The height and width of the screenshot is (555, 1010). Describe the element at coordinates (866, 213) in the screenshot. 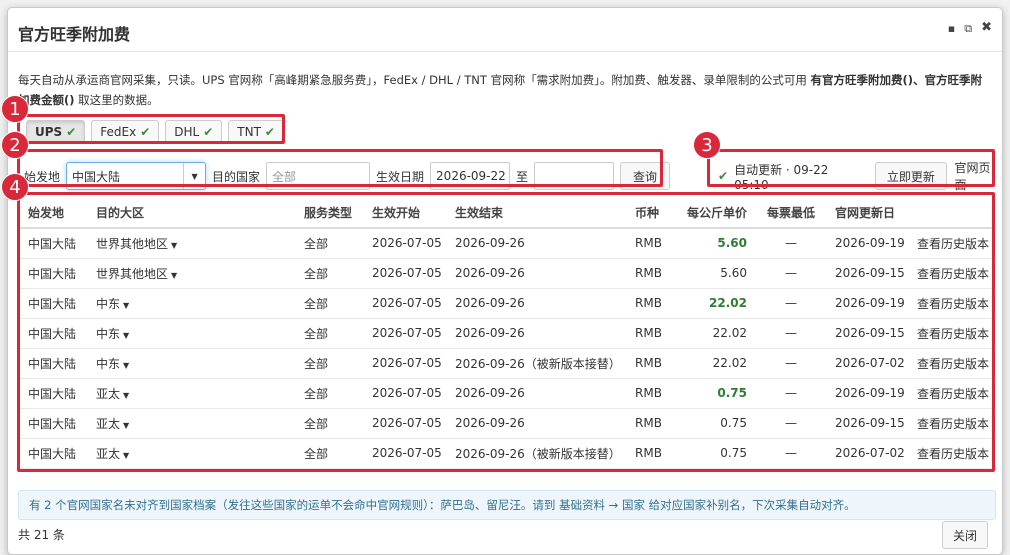

I see `col-updated: 官网更新日` at that location.